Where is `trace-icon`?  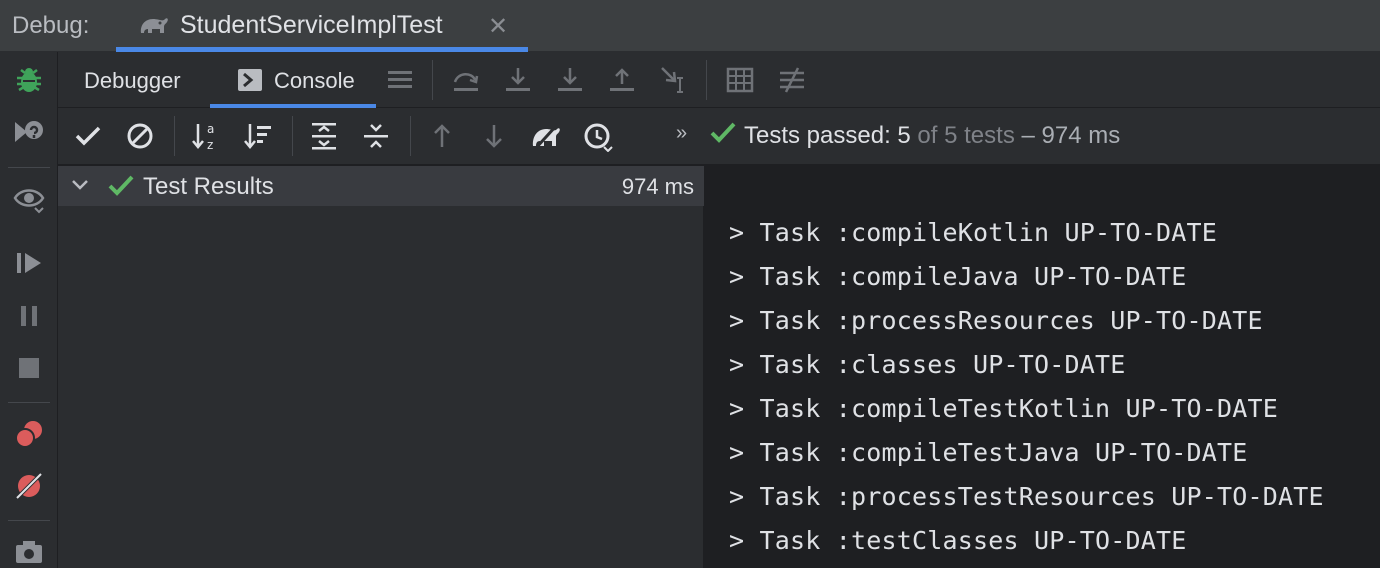
trace-icon is located at coordinates (792, 80).